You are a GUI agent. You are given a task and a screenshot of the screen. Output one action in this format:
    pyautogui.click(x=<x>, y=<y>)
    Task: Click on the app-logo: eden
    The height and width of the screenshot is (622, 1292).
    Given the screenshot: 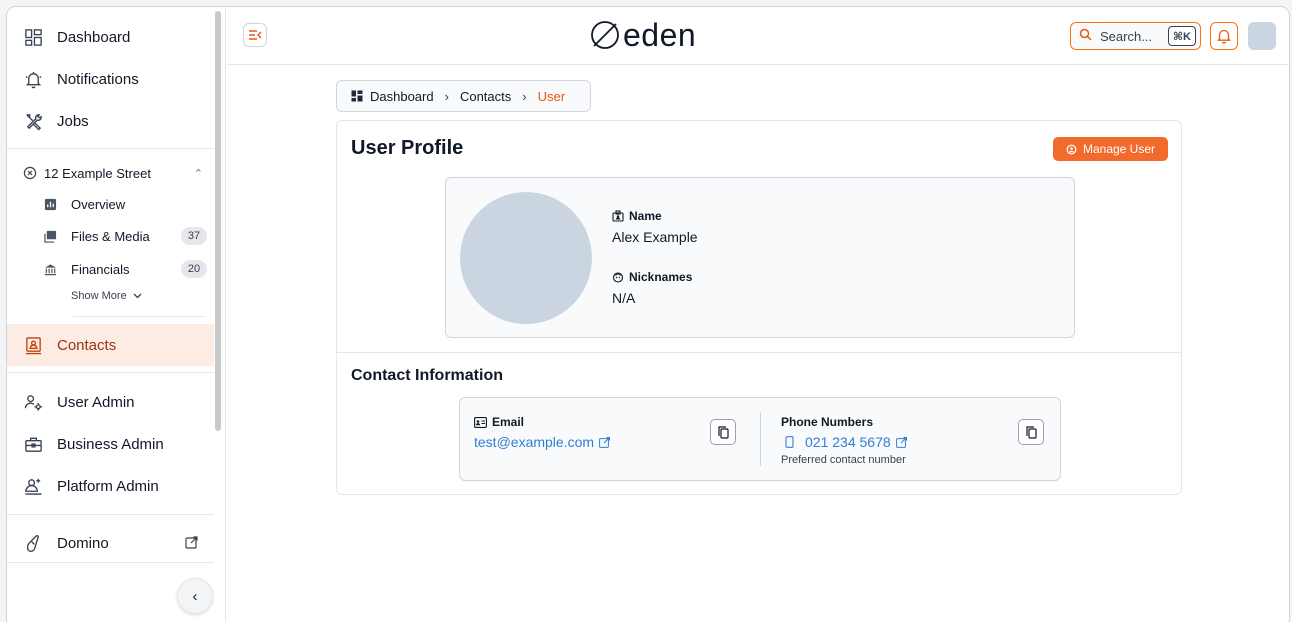 What is the action you would take?
    pyautogui.click(x=642, y=35)
    